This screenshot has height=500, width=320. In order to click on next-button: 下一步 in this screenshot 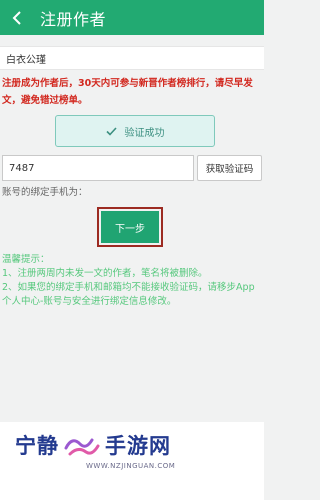, I will do `click(130, 227)`.